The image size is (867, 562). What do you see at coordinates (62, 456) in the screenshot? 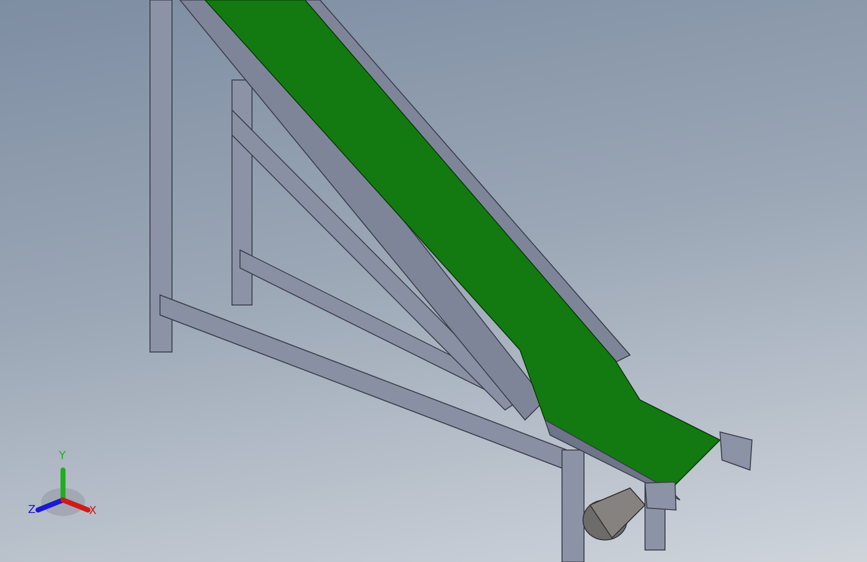
I see `axis-label: Y` at bounding box center [62, 456].